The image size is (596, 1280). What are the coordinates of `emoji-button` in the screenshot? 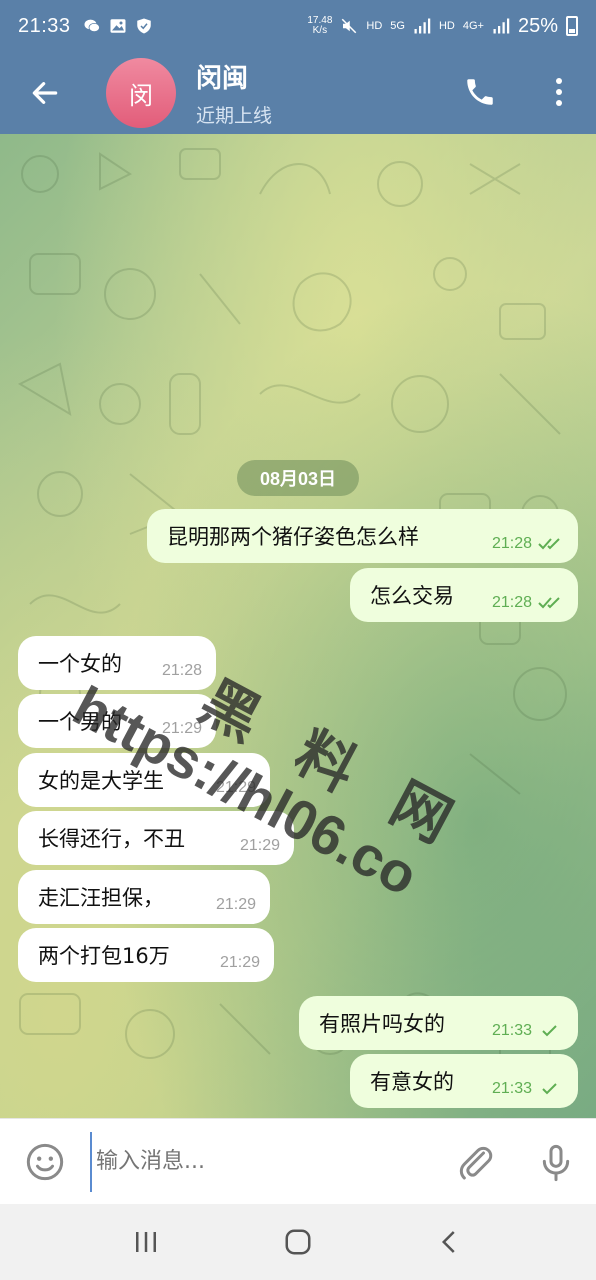 It's located at (45, 1162).